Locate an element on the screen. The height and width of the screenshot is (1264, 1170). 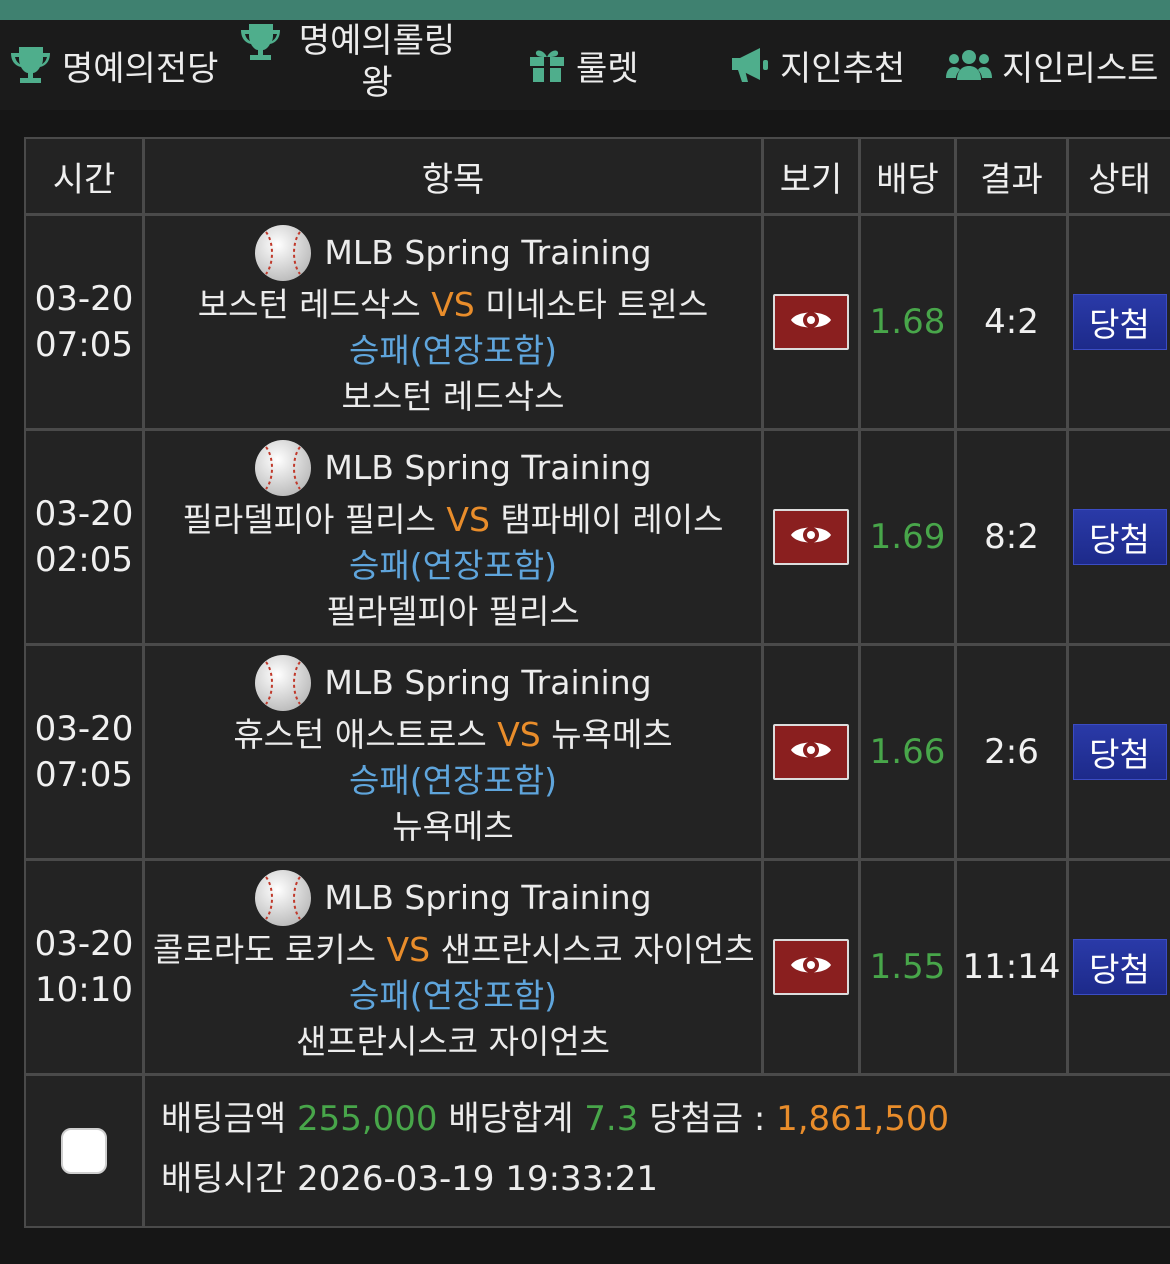
header-status: 상태 is located at coordinates (1119, 176).